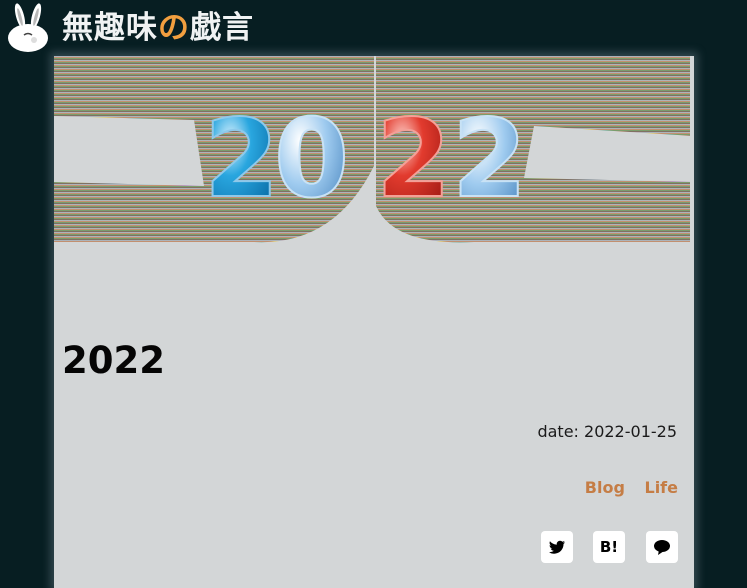 The image size is (747, 588). I want to click on twitter-icon, so click(557, 547).